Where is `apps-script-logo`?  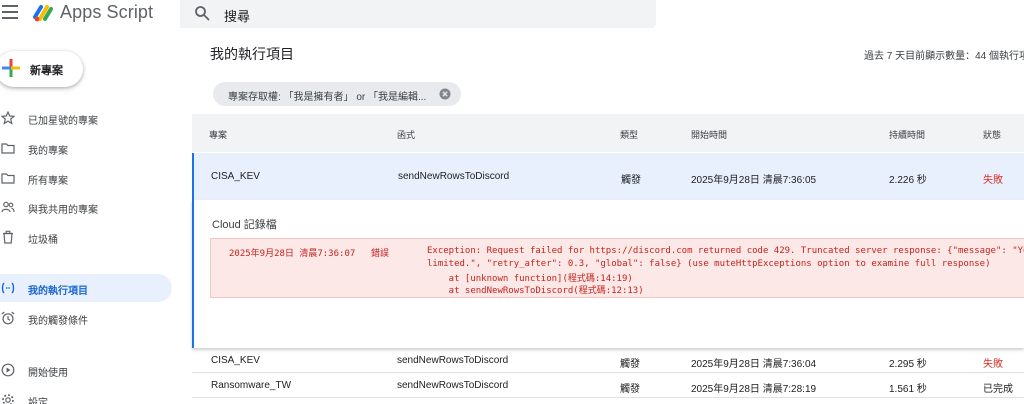 apps-script-logo is located at coordinates (43, 13).